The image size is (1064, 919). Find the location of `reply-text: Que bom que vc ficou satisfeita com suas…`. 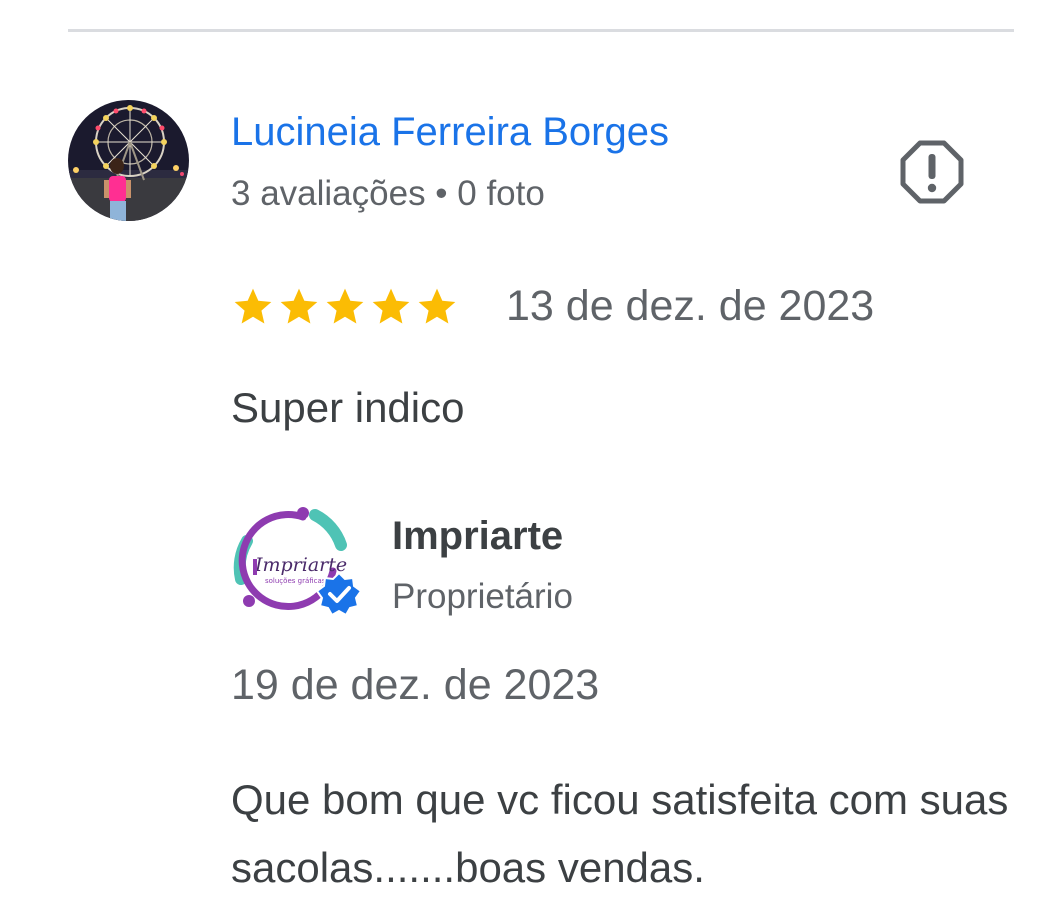

reply-text: Que bom que vc ficou satisfeita com suas… is located at coordinates (620, 833).